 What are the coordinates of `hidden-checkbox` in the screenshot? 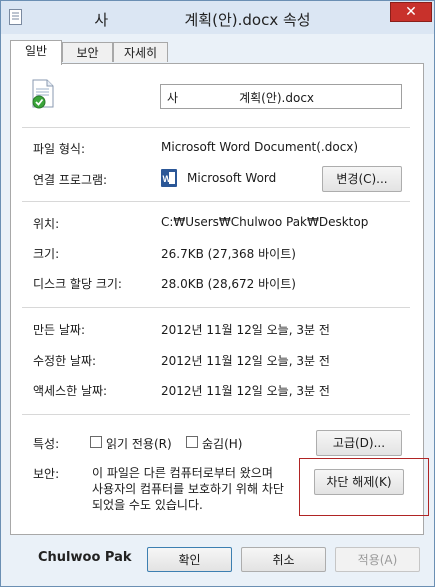 It's located at (192, 442).